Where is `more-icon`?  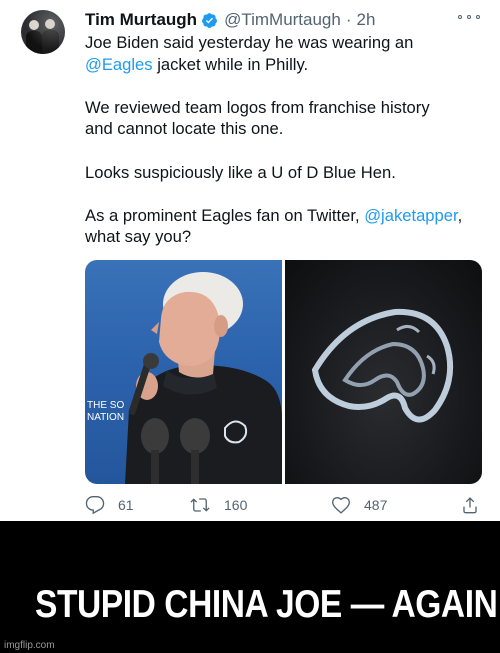
more-icon is located at coordinates (469, 17).